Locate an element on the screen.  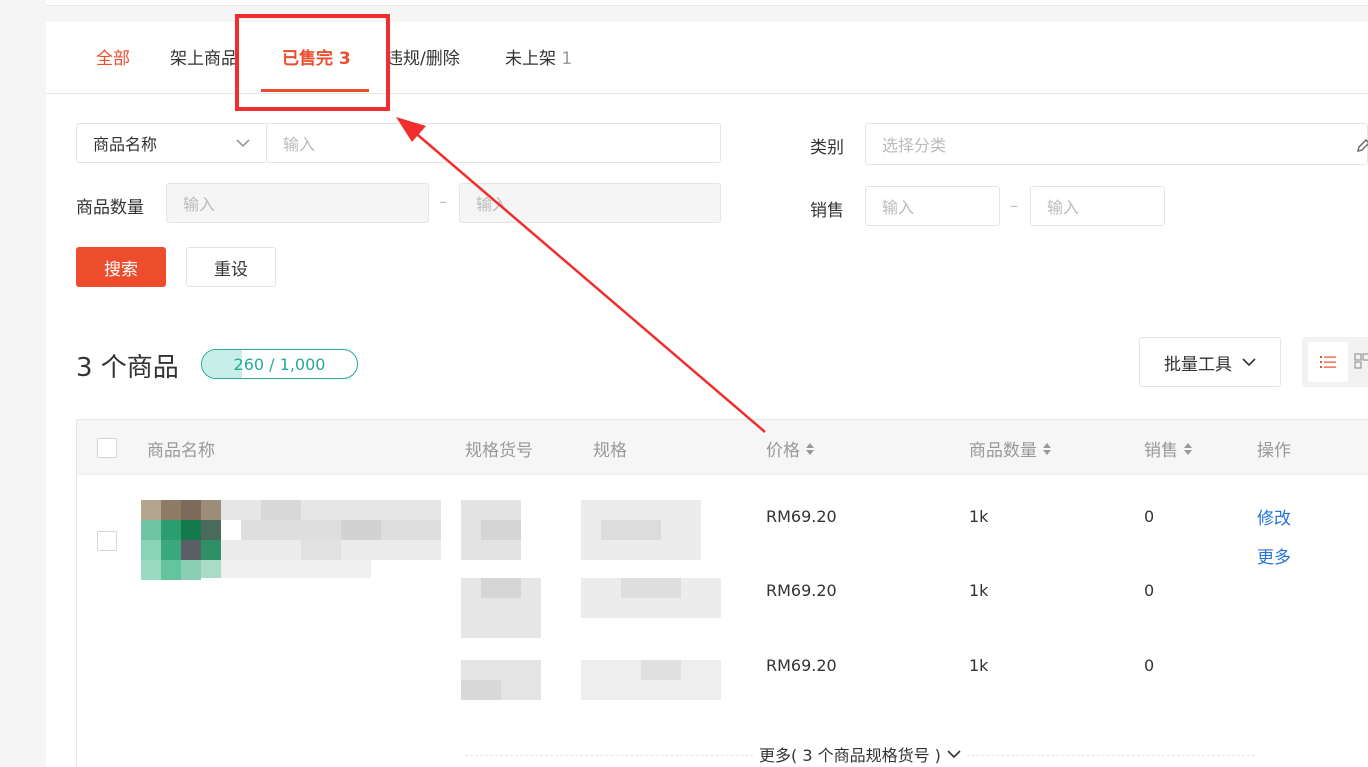
expand-variations-toggle: 更多( 3 个商品规格货号 ) is located at coordinates (860, 754).